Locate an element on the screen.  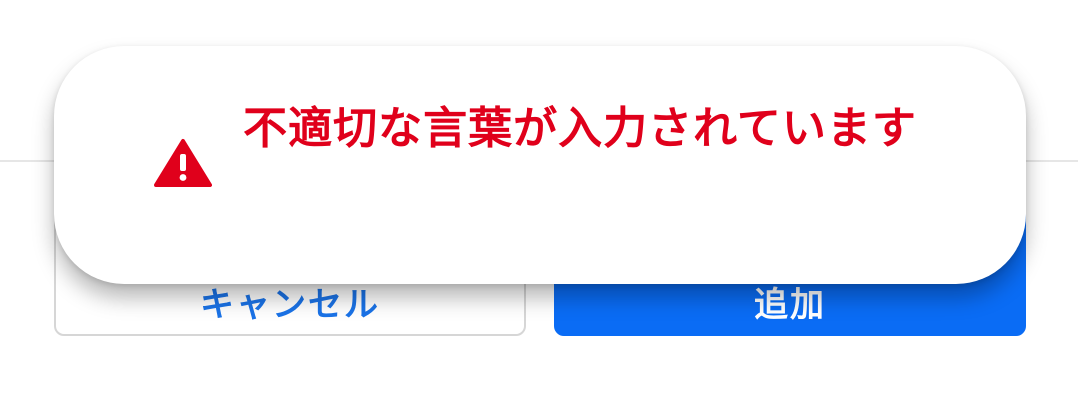
warning-icon is located at coordinates (183, 163).